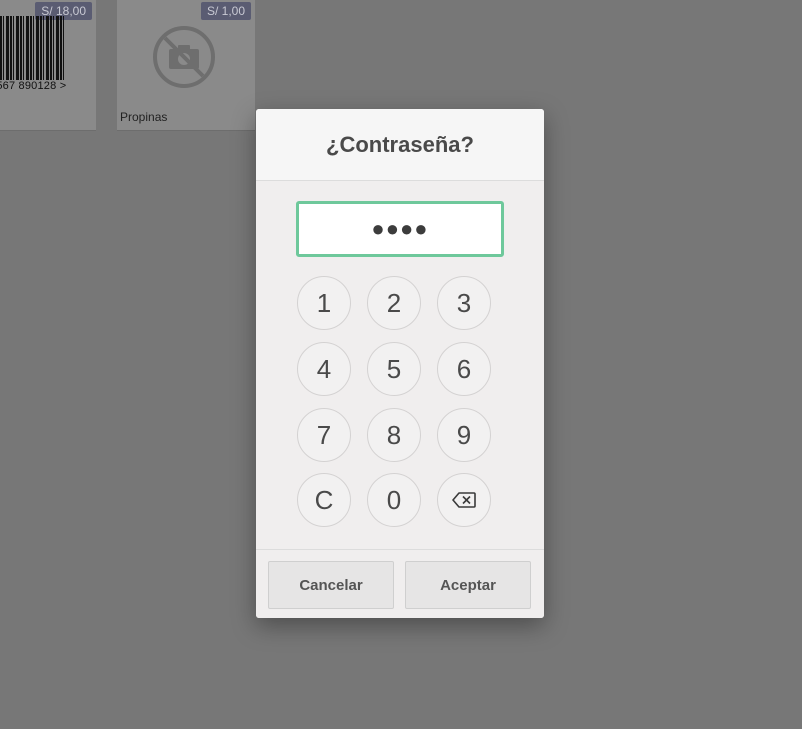 The image size is (802, 729). I want to click on dialog-title: ¿Contraseña?, so click(400, 144).